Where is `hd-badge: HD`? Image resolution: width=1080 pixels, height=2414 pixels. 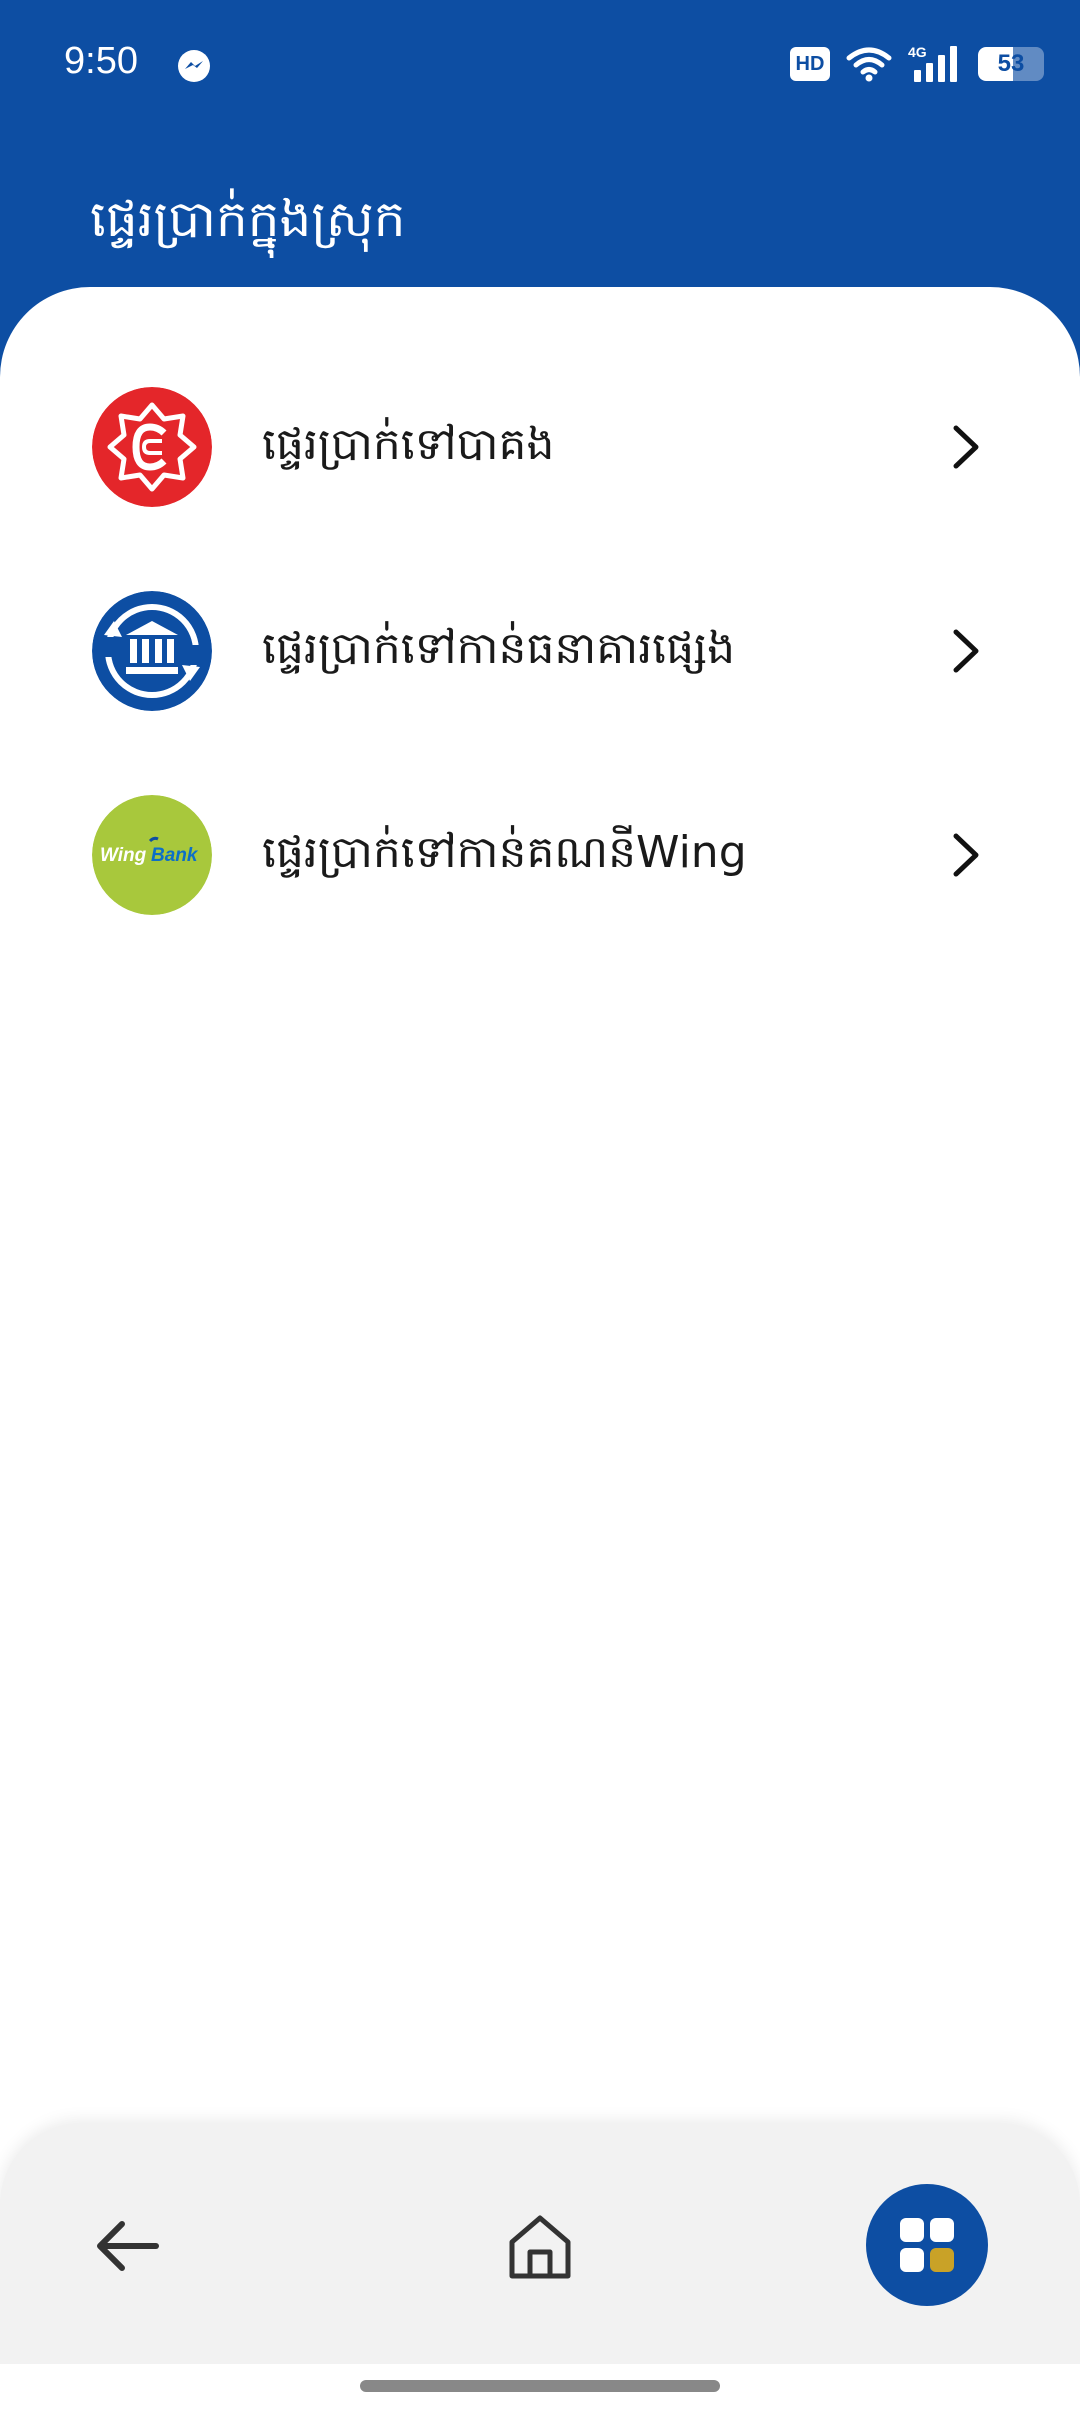
hd-badge: HD is located at coordinates (810, 64).